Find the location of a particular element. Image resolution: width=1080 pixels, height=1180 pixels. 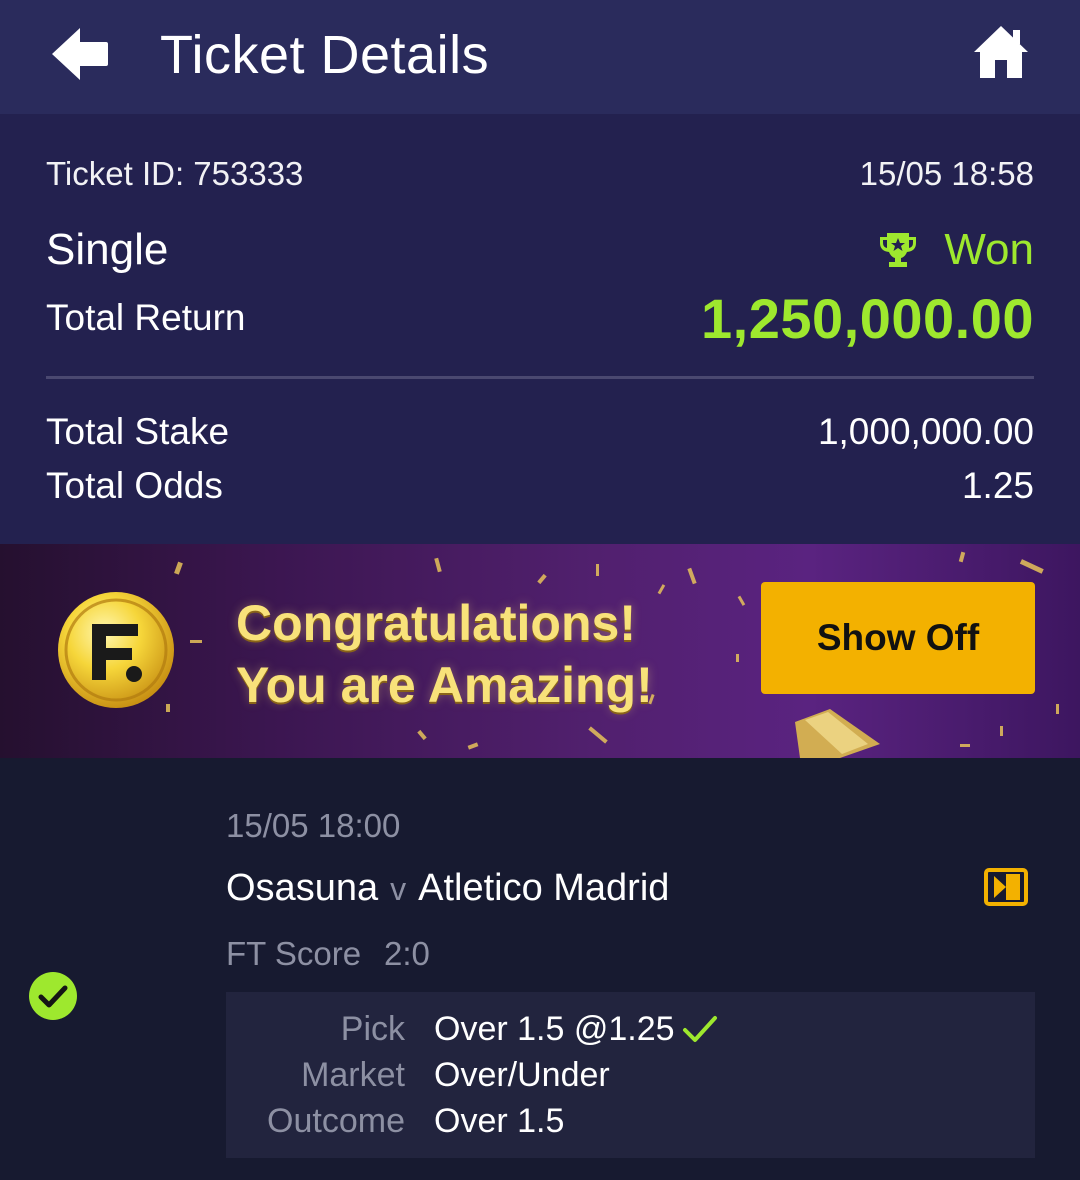

brand-logo is located at coordinates (116, 650).